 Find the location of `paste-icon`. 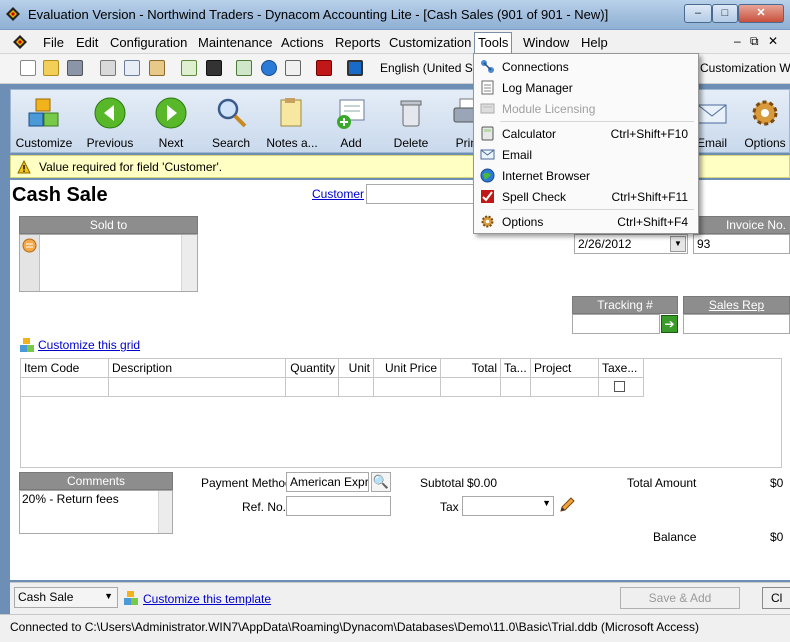

paste-icon is located at coordinates (157, 68).